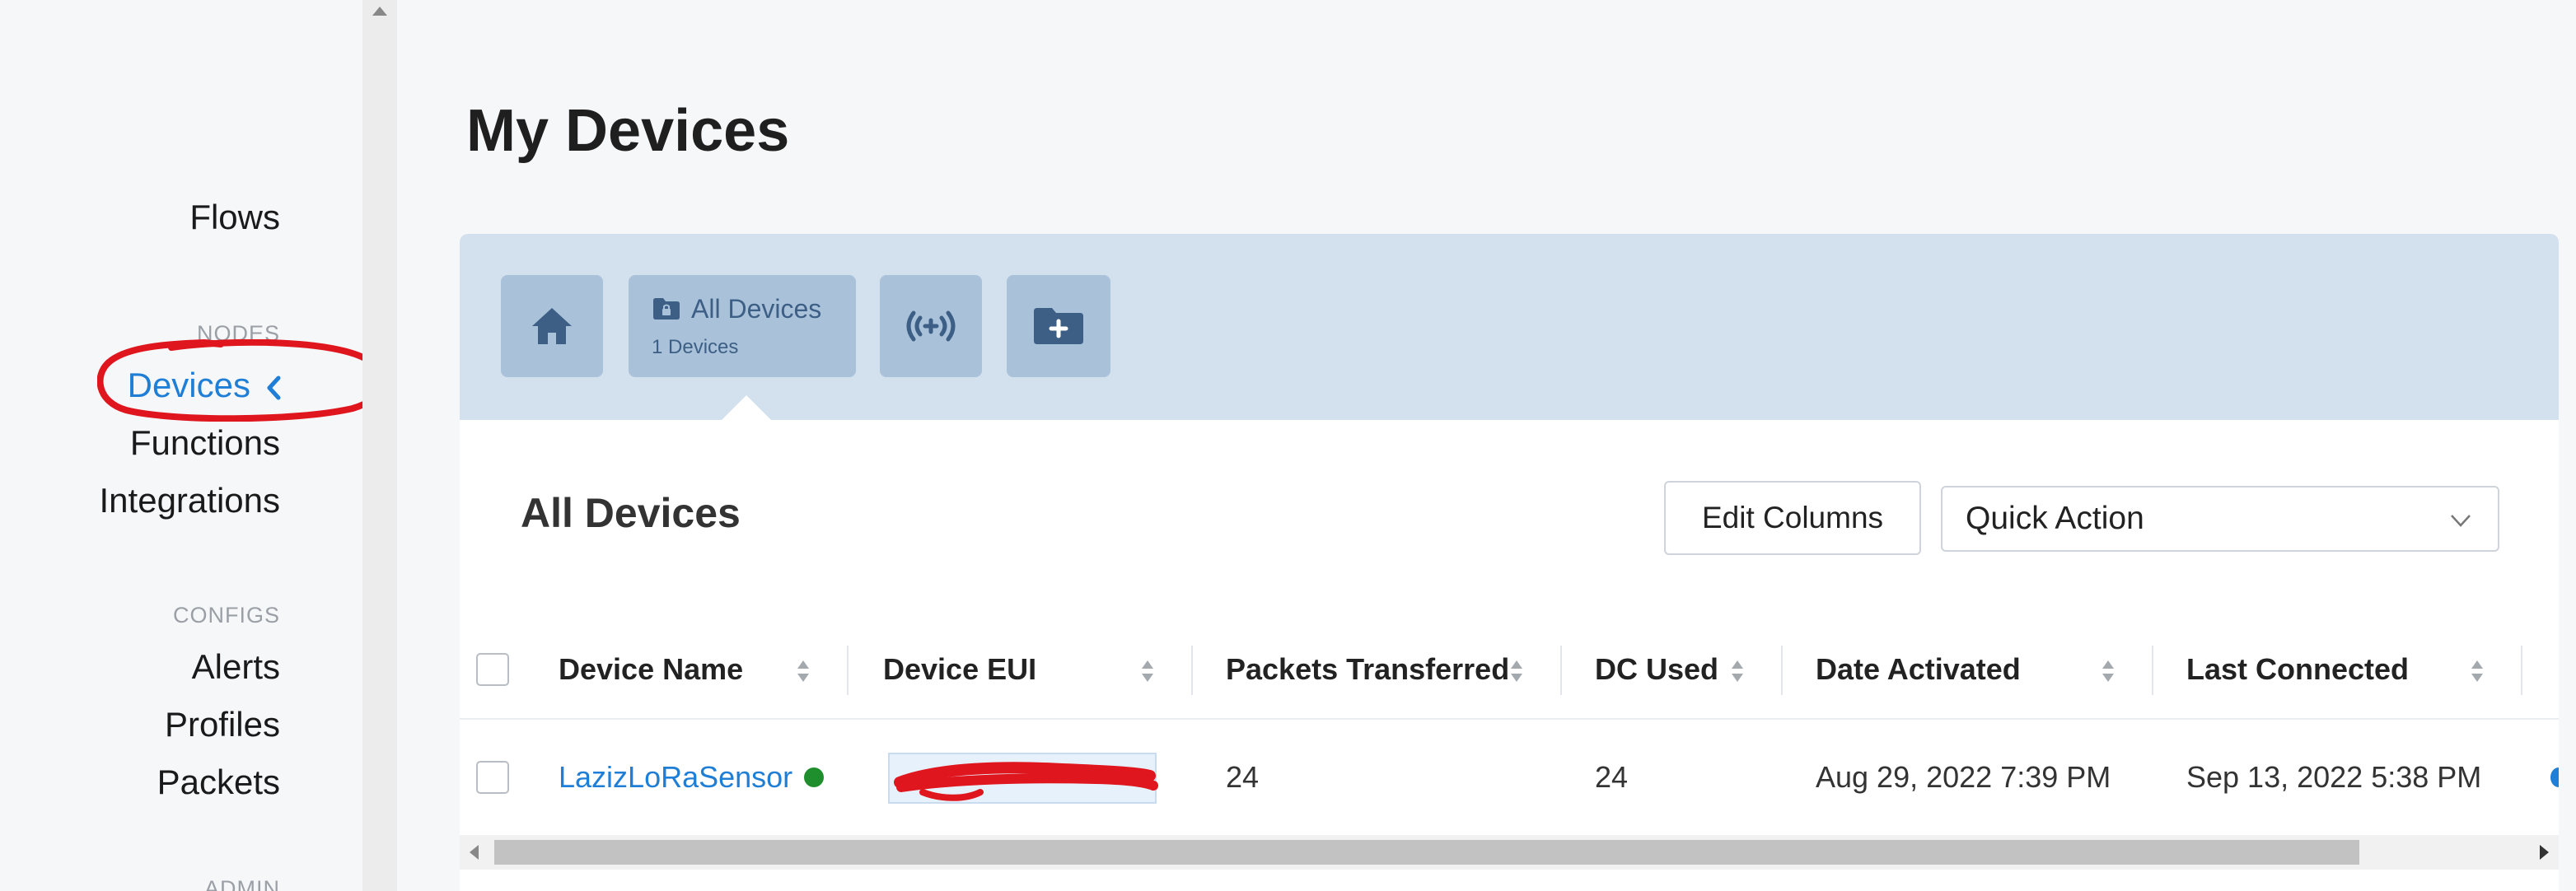 The image size is (2576, 891). Describe the element at coordinates (218, 782) in the screenshot. I see `sidebar-item-packets: Packets` at that location.